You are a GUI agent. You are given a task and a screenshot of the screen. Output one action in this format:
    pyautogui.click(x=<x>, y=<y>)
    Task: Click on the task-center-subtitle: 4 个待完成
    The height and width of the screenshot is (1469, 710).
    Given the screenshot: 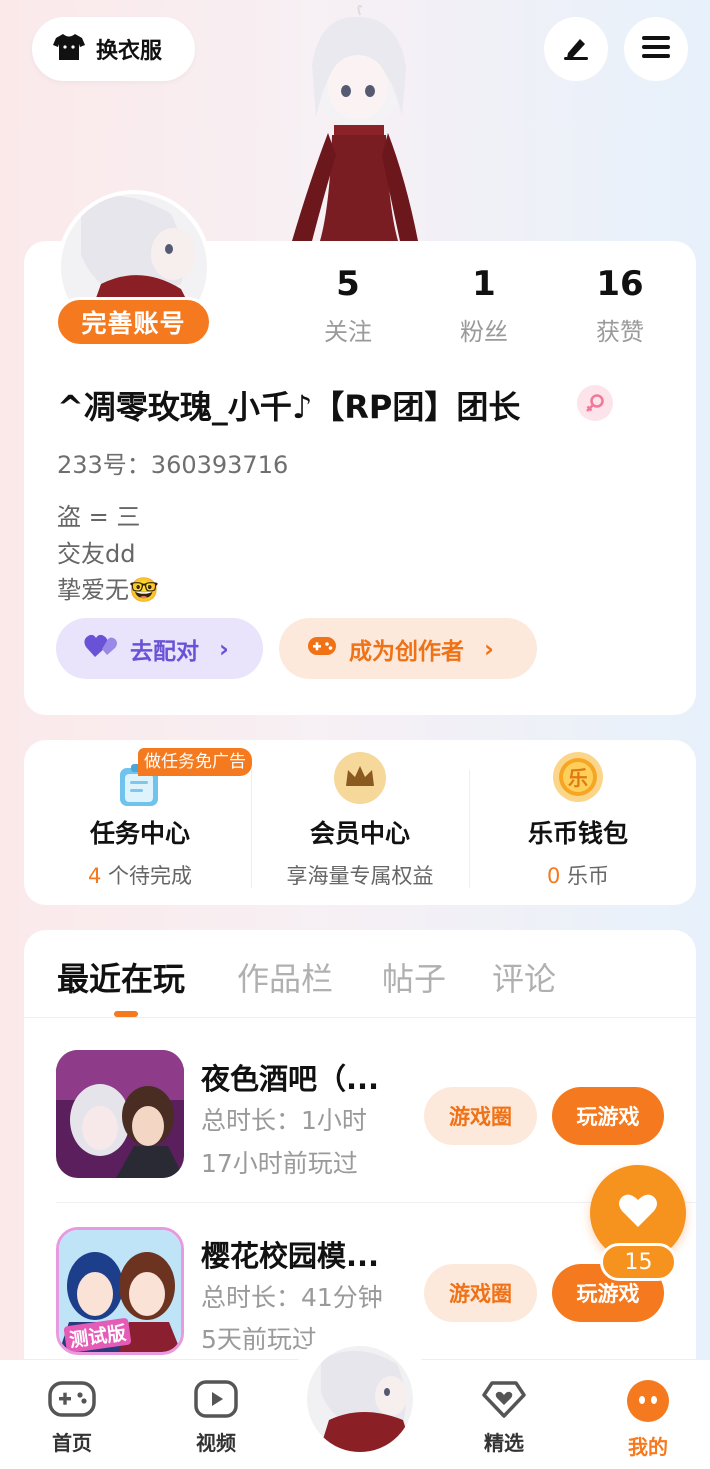 What is the action you would take?
    pyautogui.click(x=140, y=875)
    